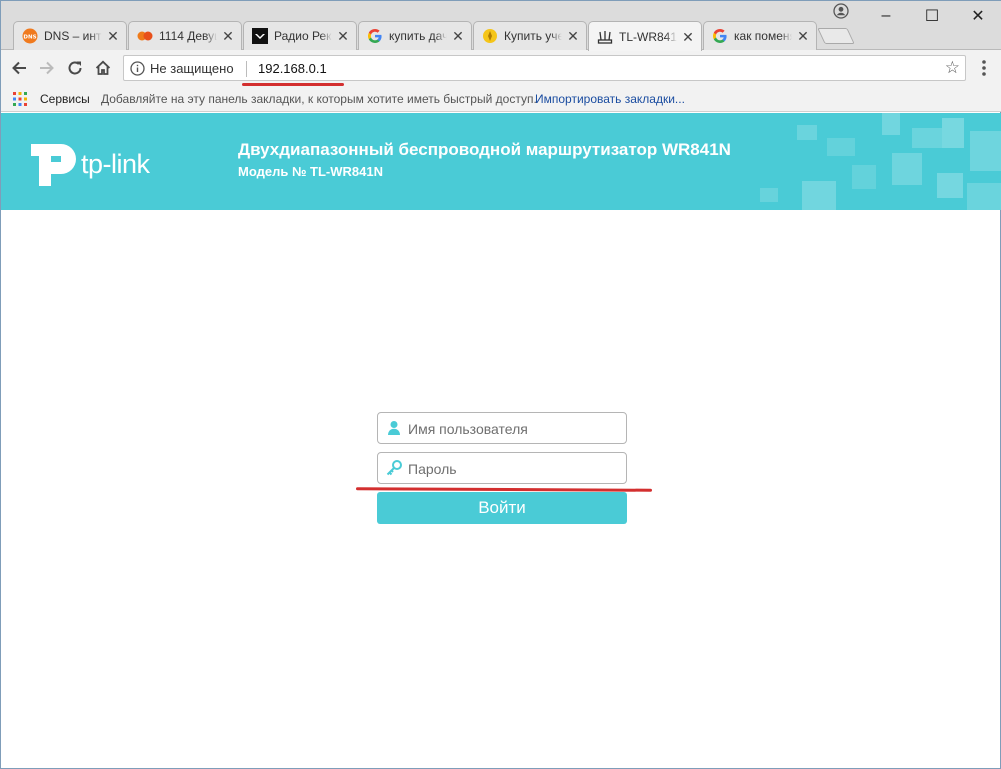  I want to click on orange-dots-favicon-icon, so click(145, 36).